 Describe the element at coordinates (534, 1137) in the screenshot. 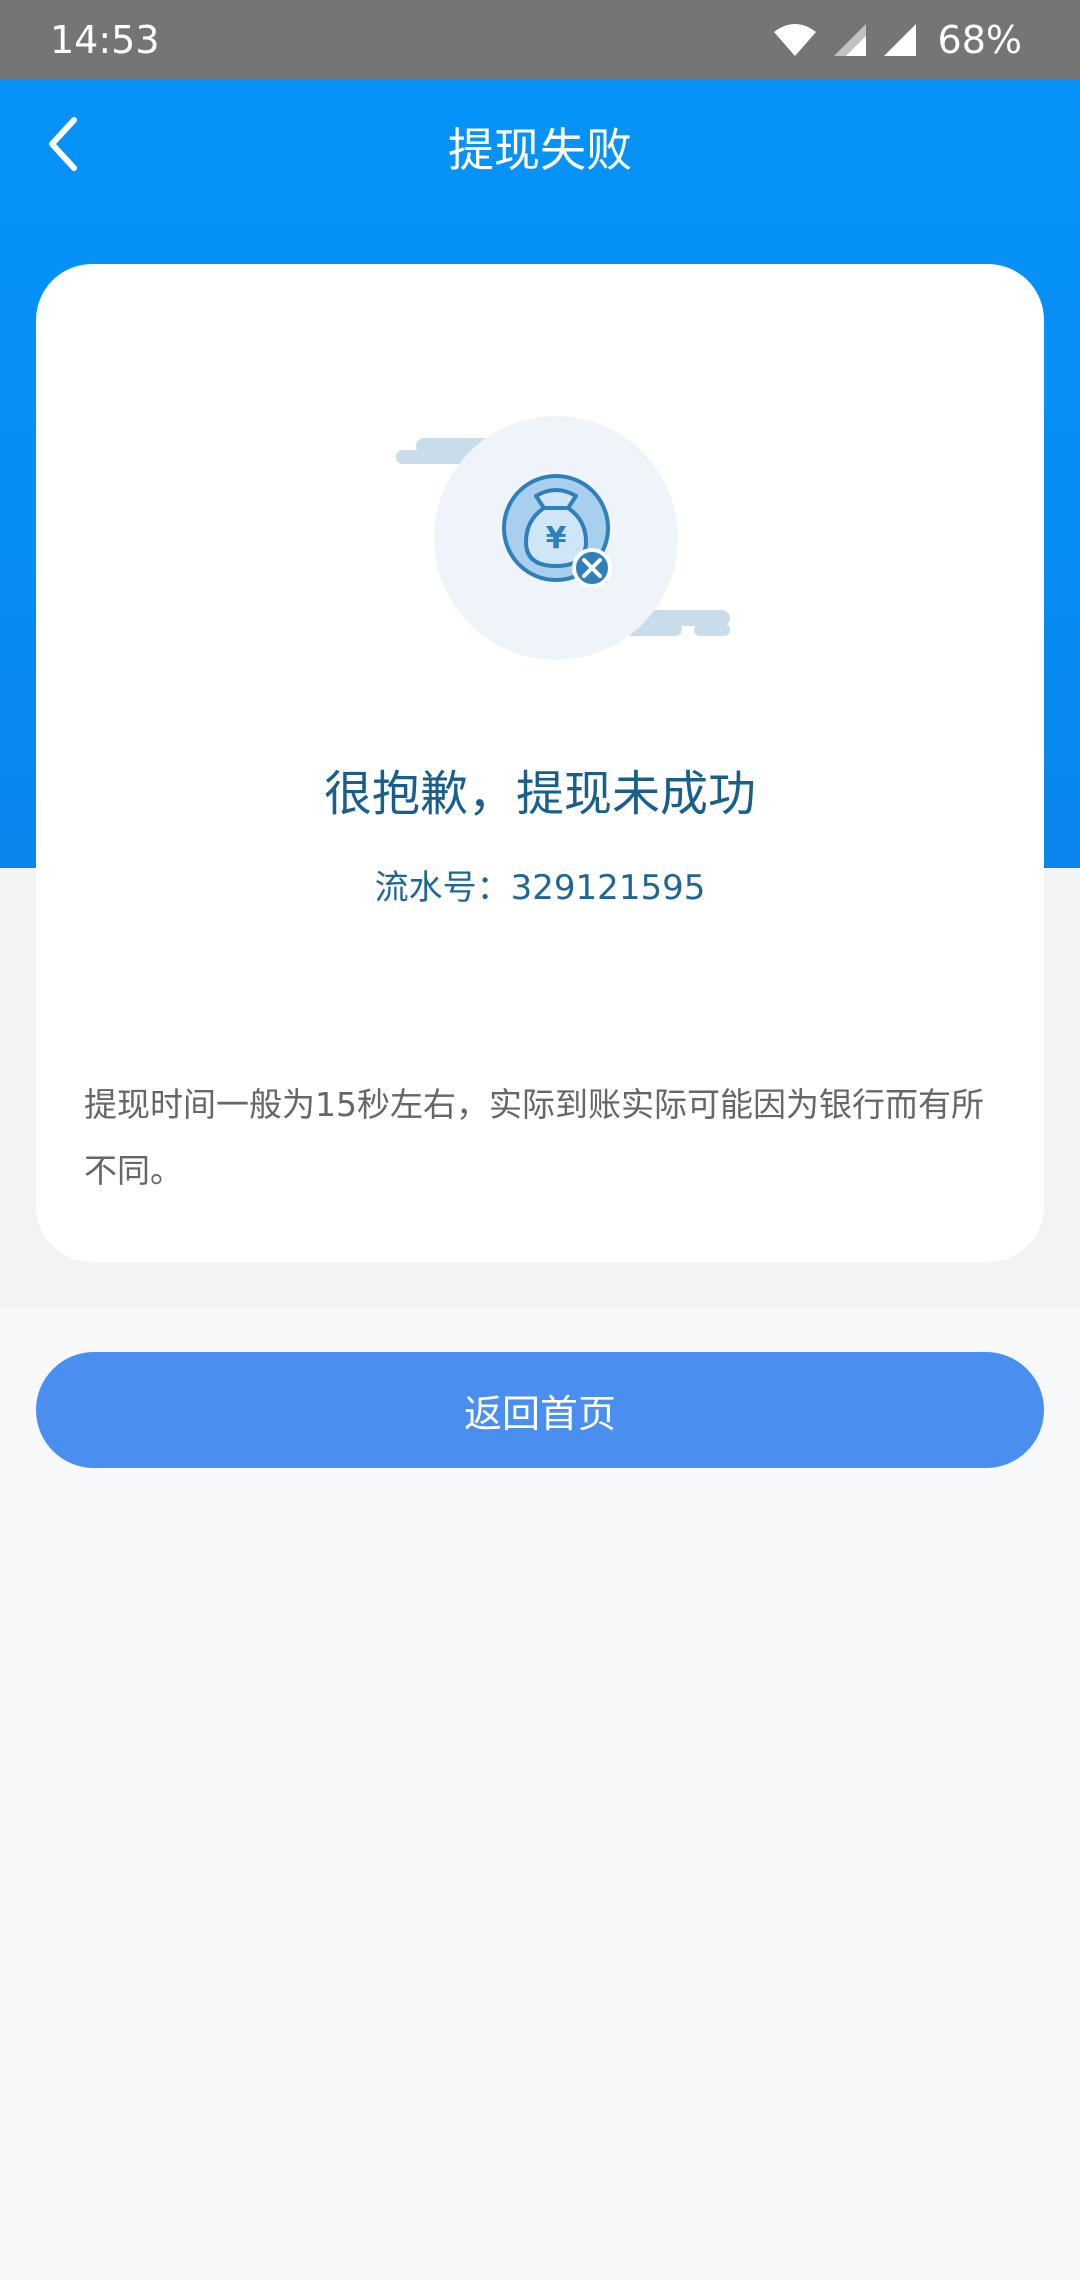

I see `withdrawal-notice: 提现时间一般为15秒左右，实际到账实际可能因为银行而有所不同。` at that location.